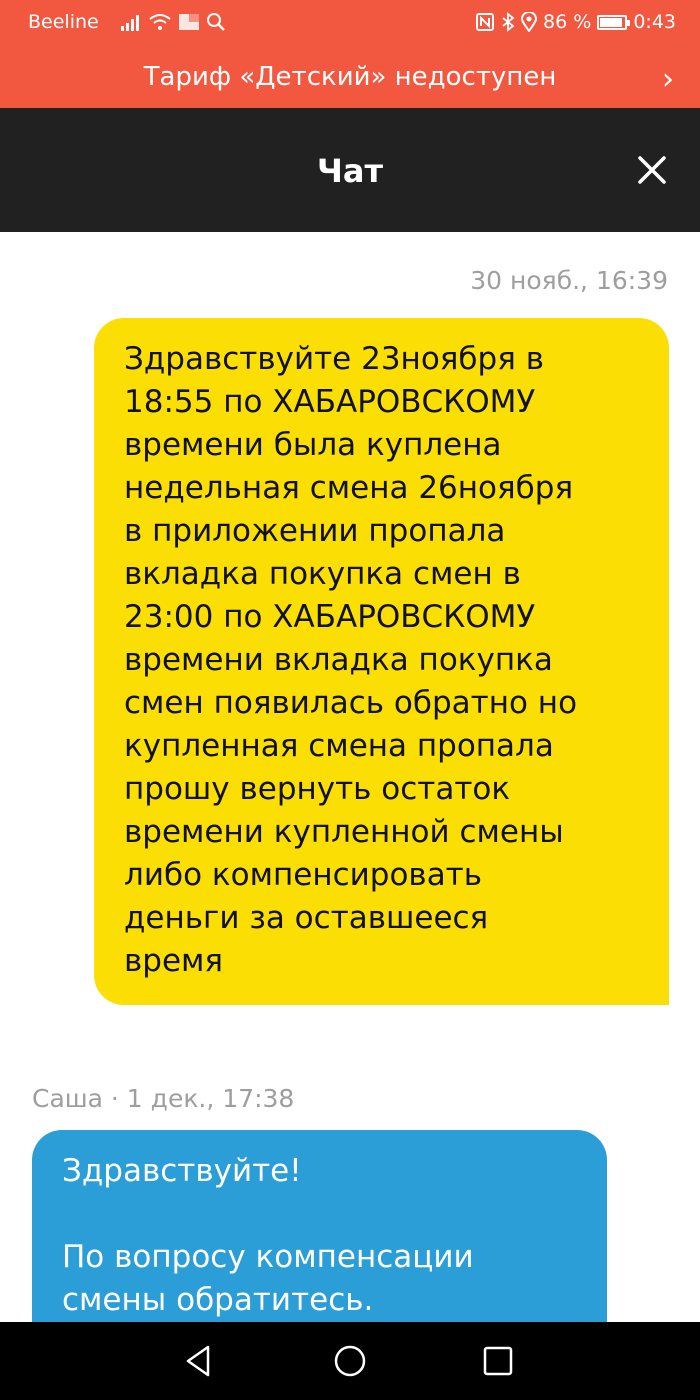 This screenshot has width=700, height=1400. Describe the element at coordinates (485, 22) in the screenshot. I see `nfc-icon` at that location.